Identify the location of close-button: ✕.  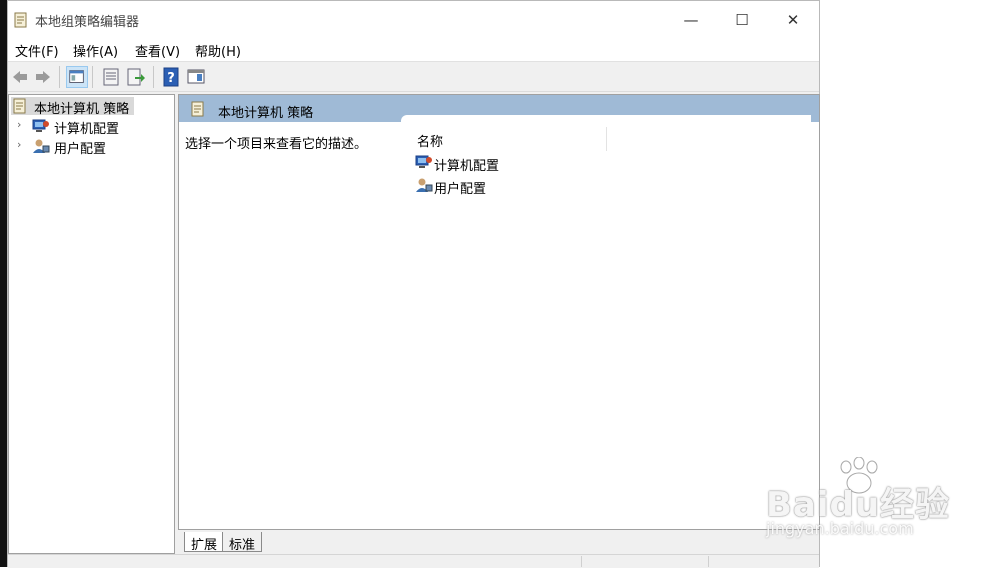
(793, 20).